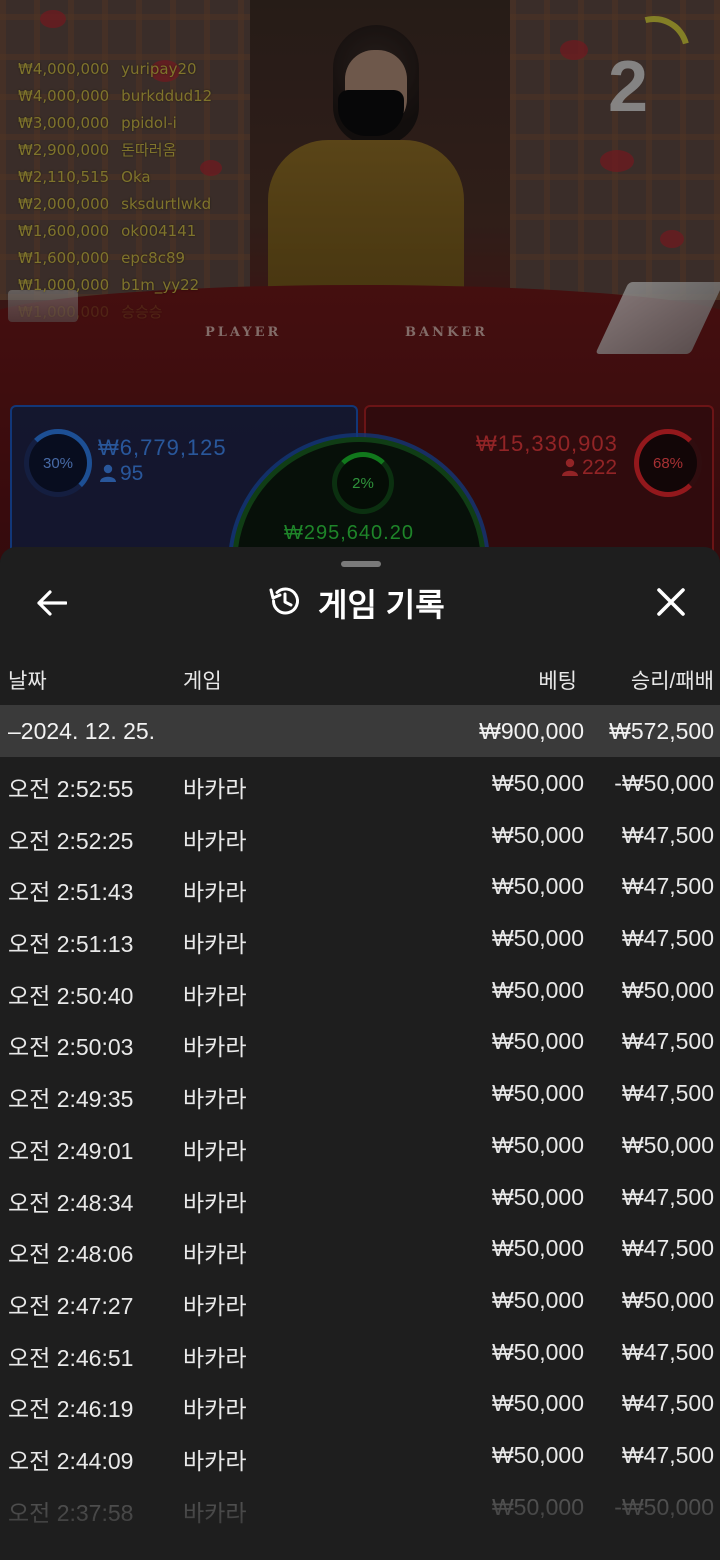 The height and width of the screenshot is (1560, 720). What do you see at coordinates (360, 1041) in the screenshot?
I see `history-row: 오전 2:50:03 바카라 ₩50,000 ₩47,500` at bounding box center [360, 1041].